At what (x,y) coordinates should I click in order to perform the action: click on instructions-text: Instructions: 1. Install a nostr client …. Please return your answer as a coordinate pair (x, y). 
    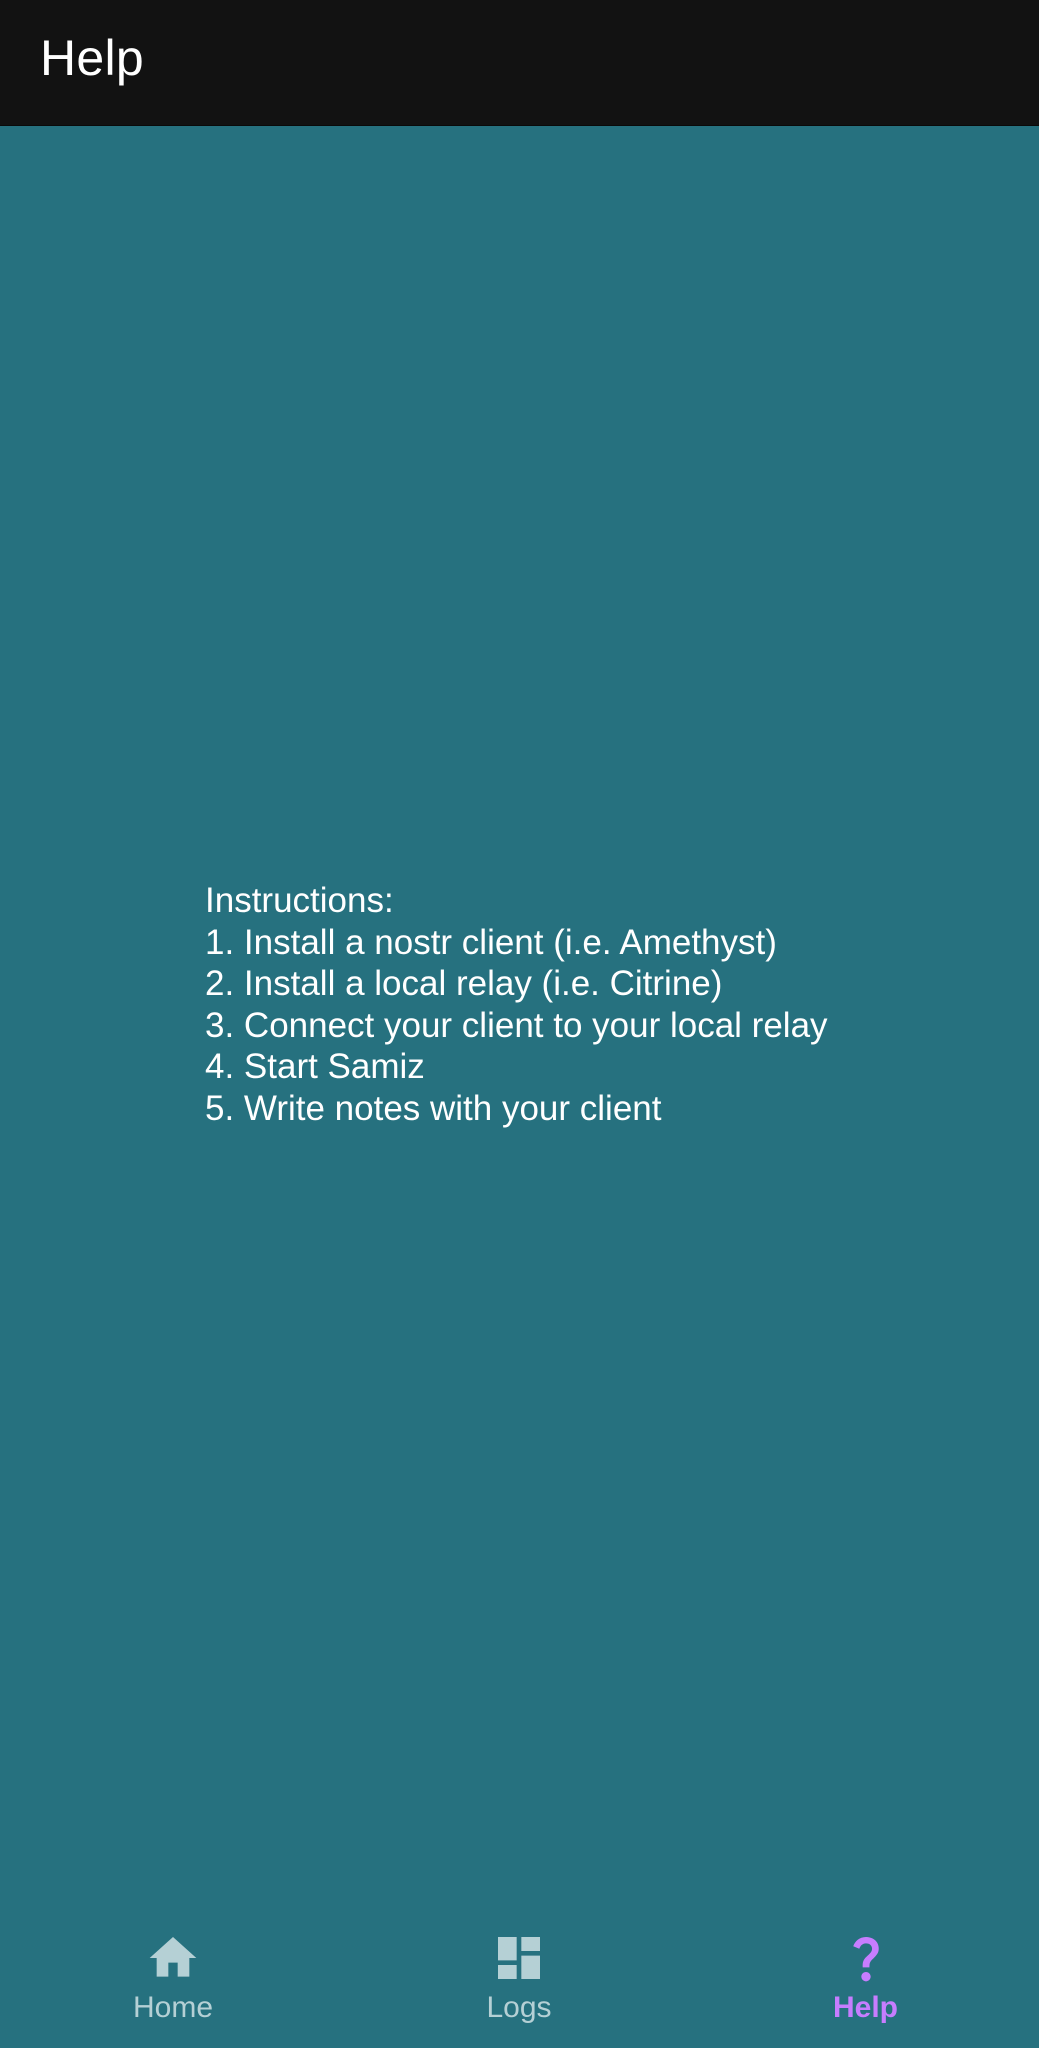
    Looking at the image, I should click on (595, 1004).